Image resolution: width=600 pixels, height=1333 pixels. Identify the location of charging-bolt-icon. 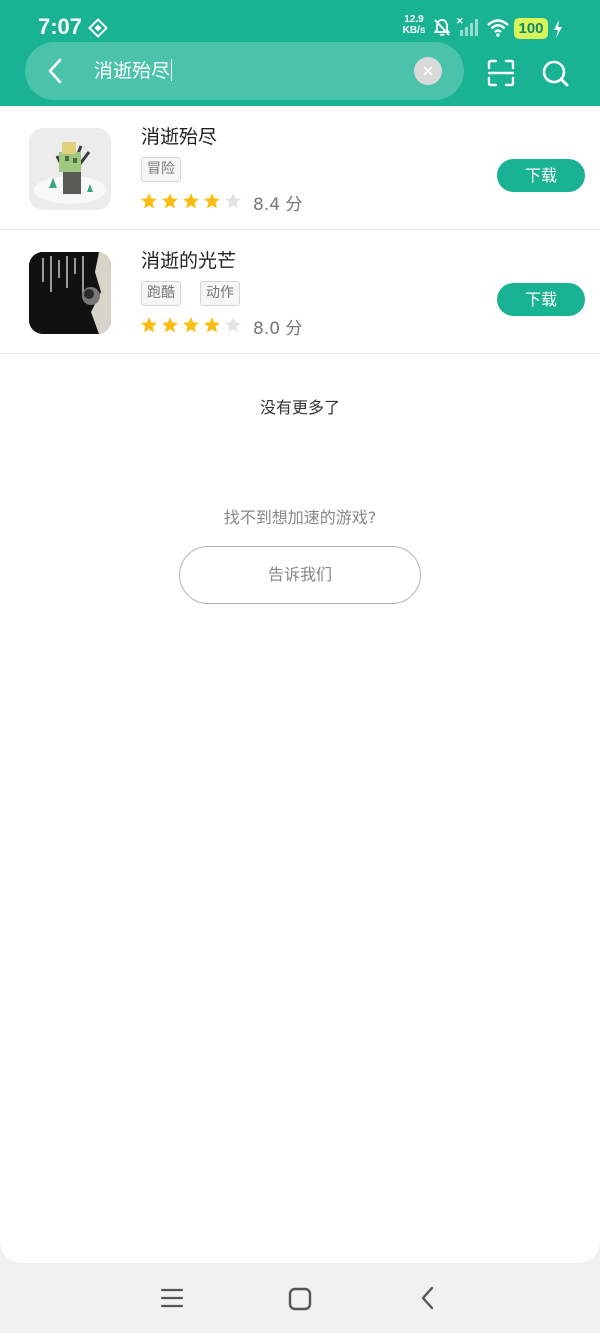
(558, 29).